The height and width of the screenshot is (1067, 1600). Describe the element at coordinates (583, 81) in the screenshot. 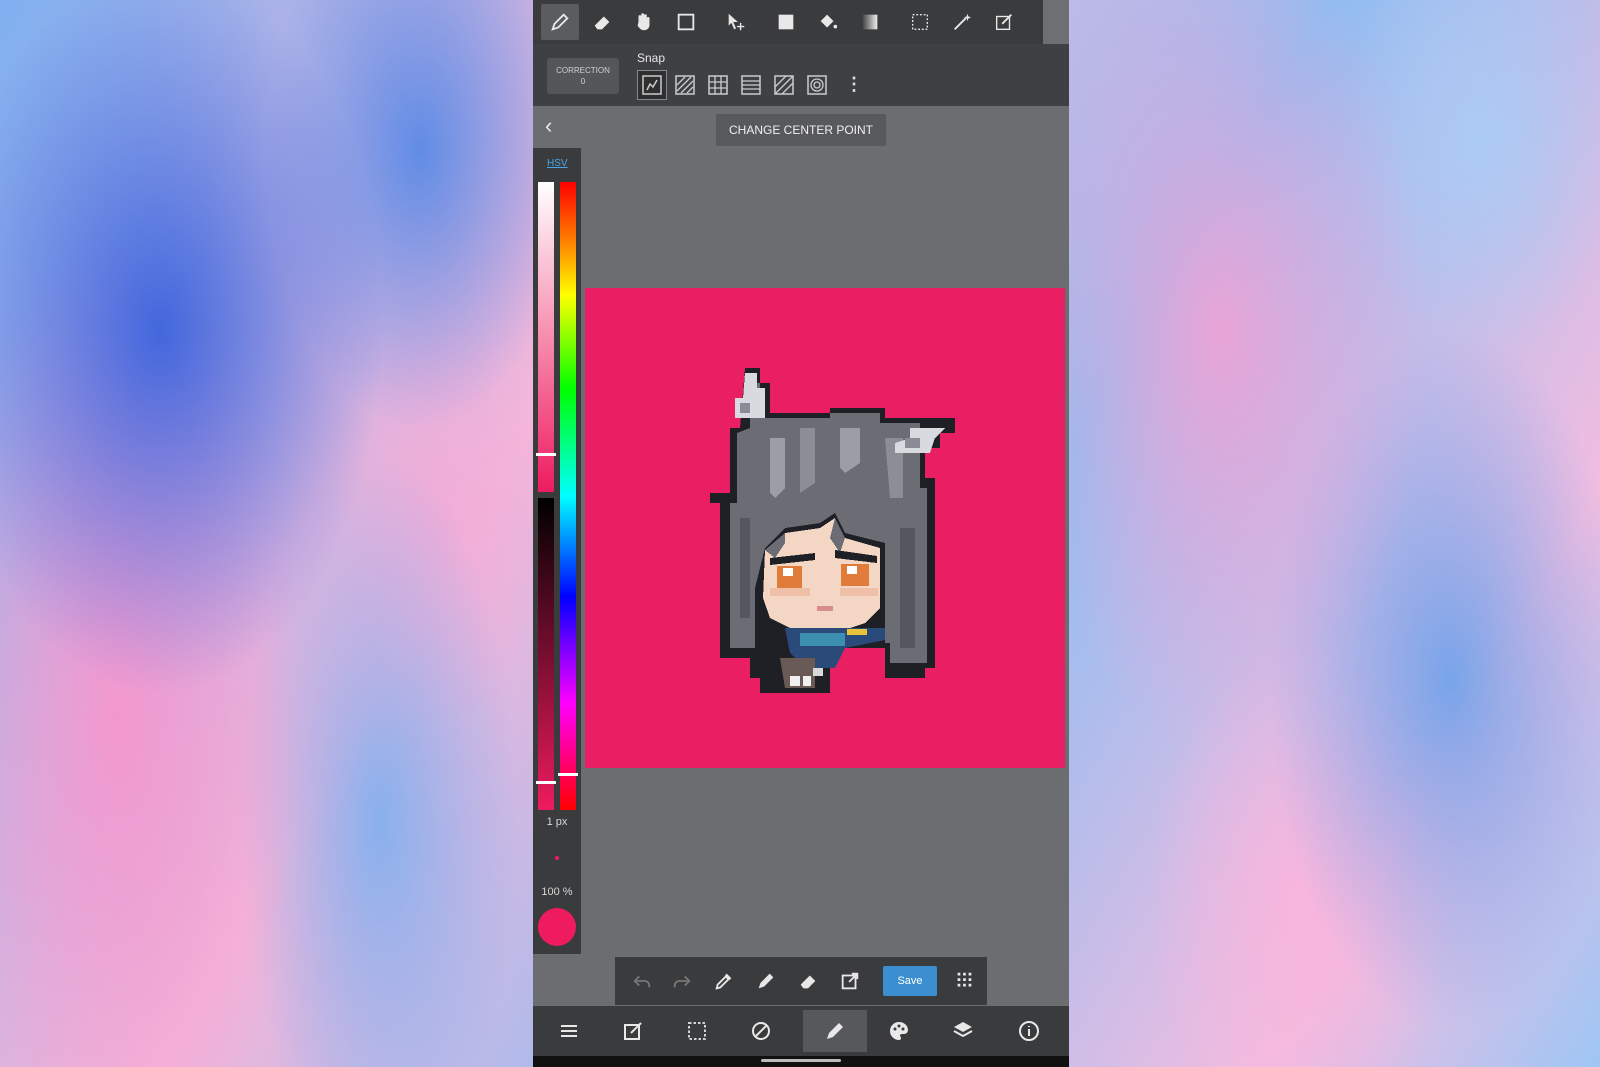

I see `correction-value: 0` at that location.